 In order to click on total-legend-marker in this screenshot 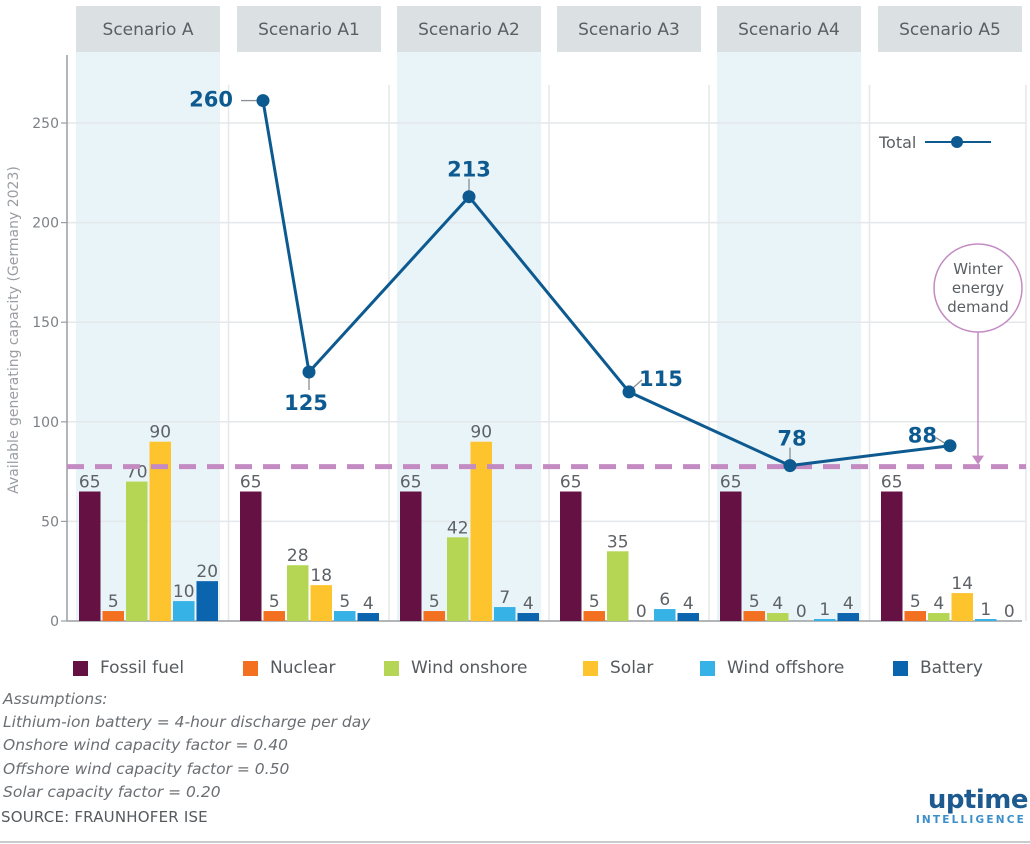, I will do `click(957, 142)`.